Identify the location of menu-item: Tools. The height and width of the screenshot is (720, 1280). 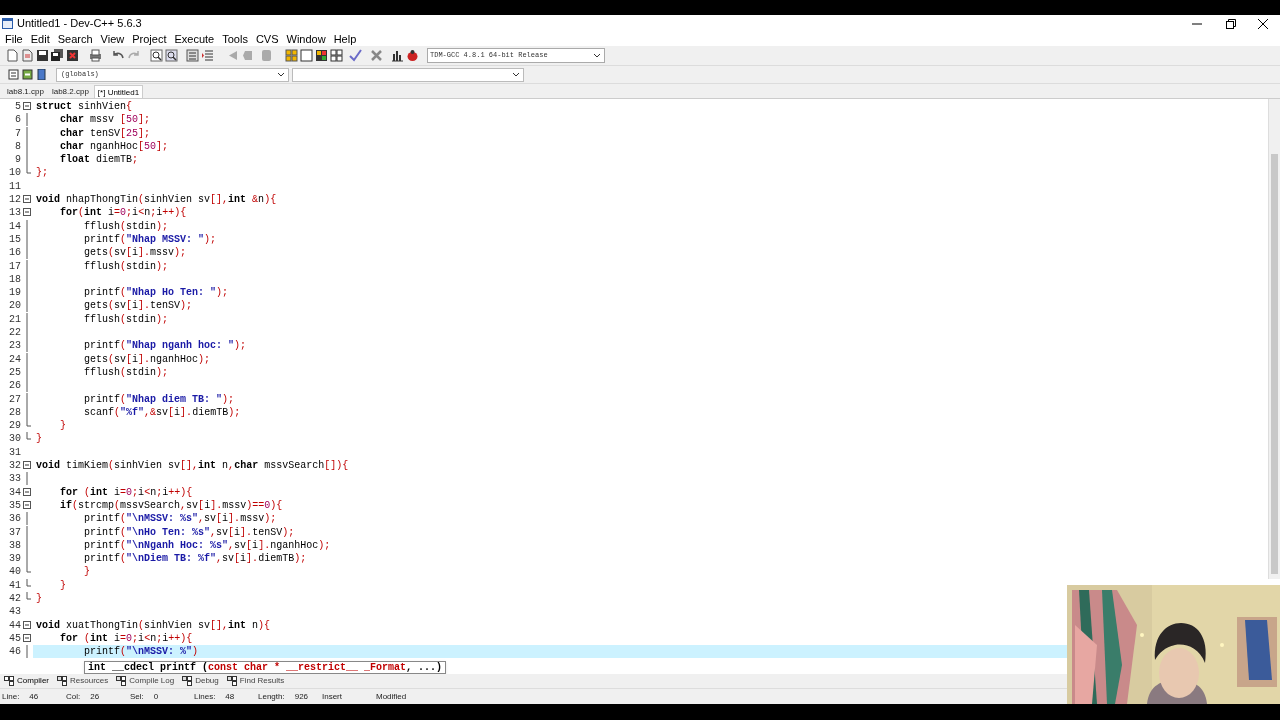
(235, 39).